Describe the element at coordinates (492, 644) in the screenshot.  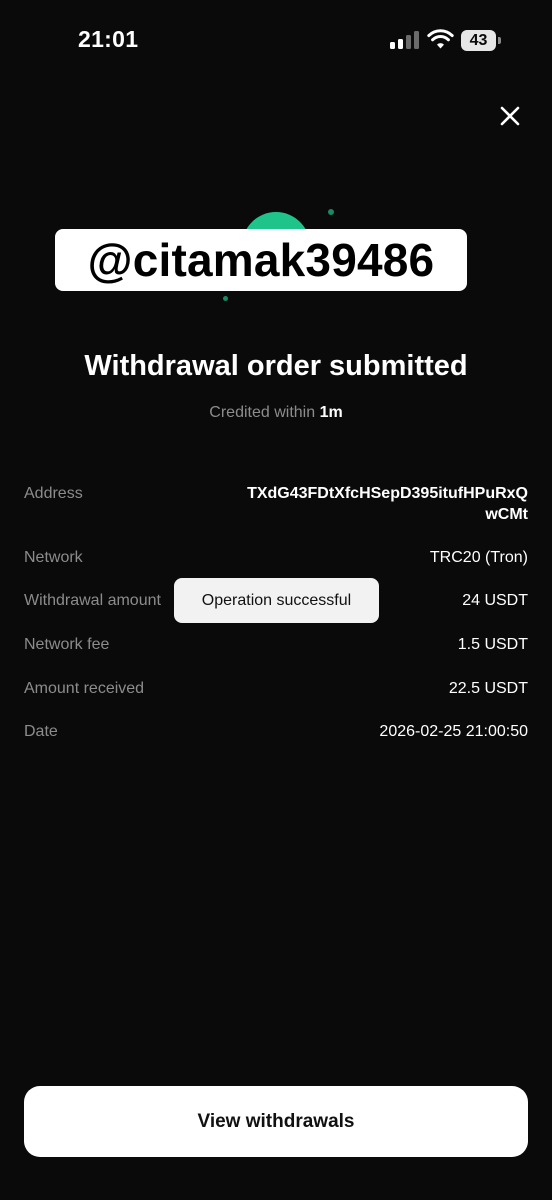
I see `network-fee-value: 1.5 USDT` at that location.